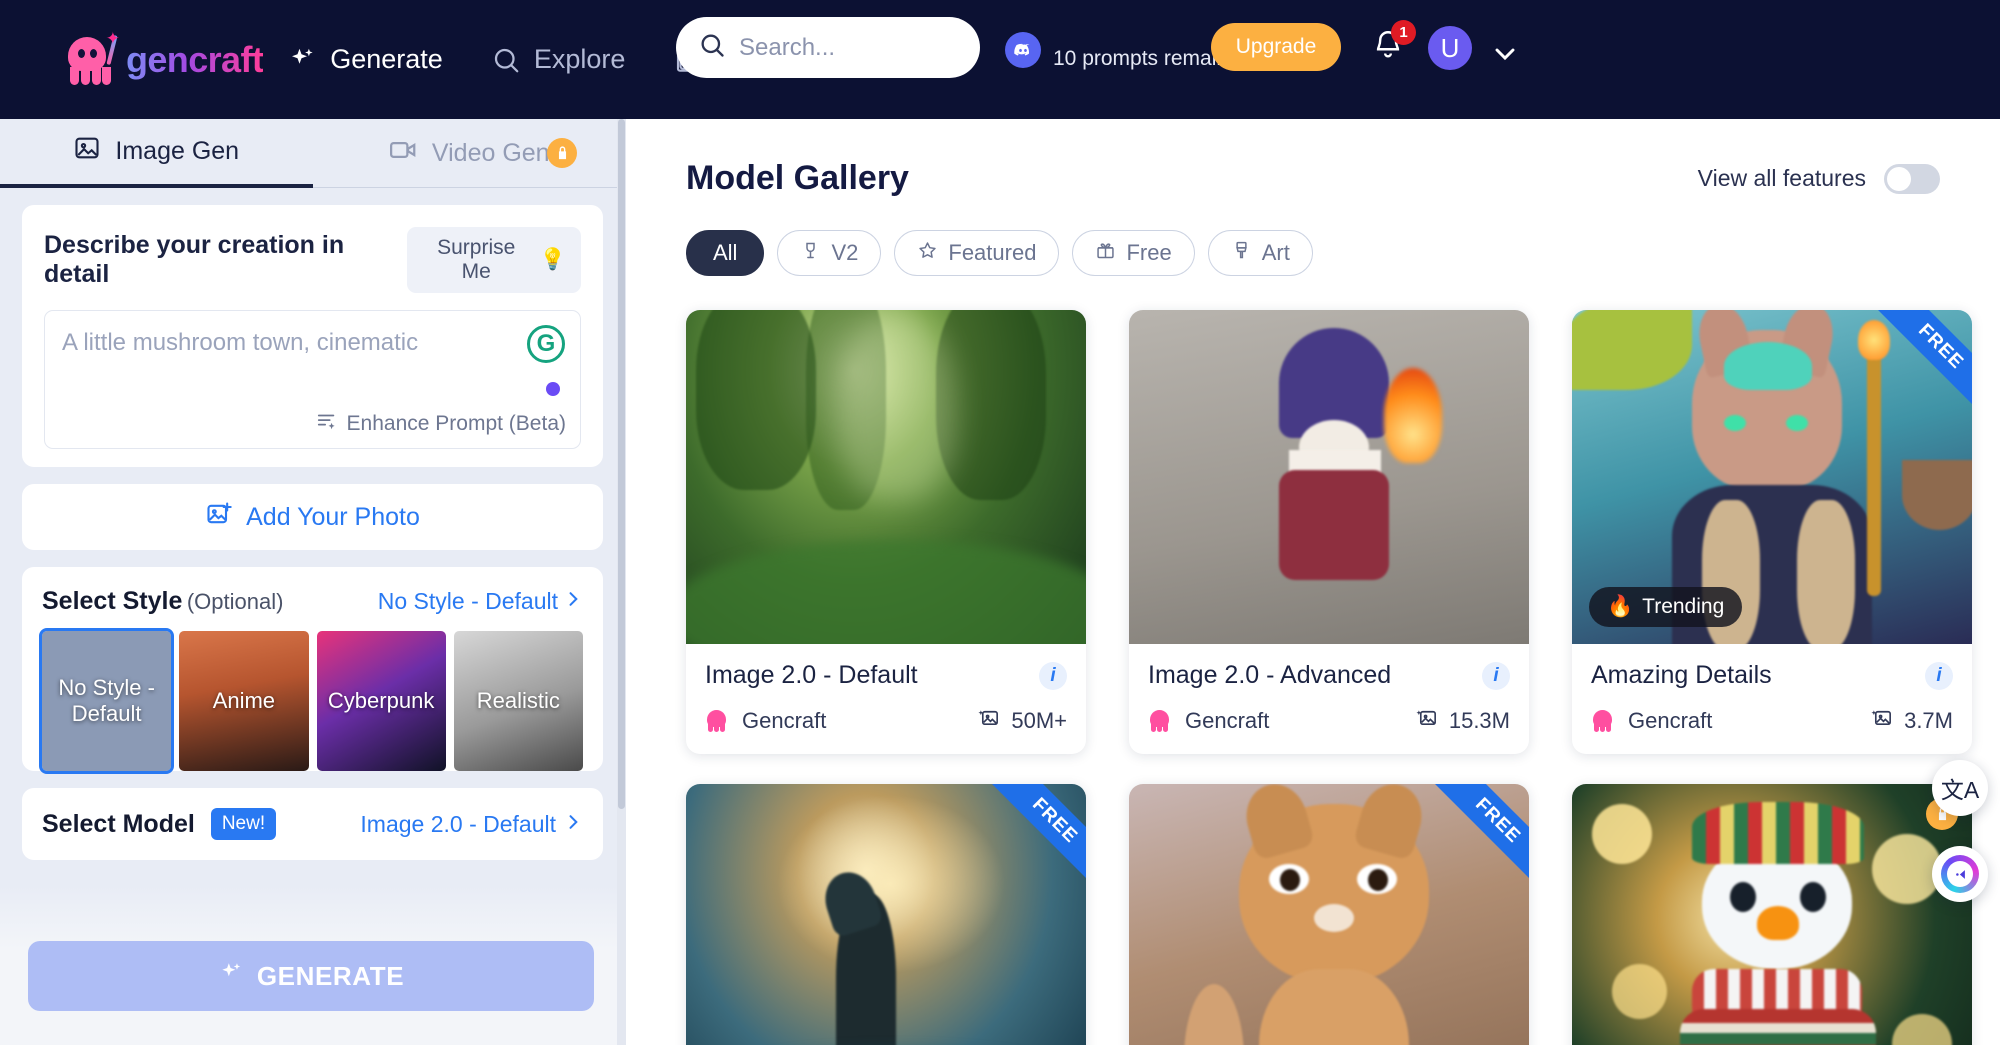 The width and height of the screenshot is (2000, 1045). I want to click on style-option-no-style: No Style - Default, so click(106, 701).